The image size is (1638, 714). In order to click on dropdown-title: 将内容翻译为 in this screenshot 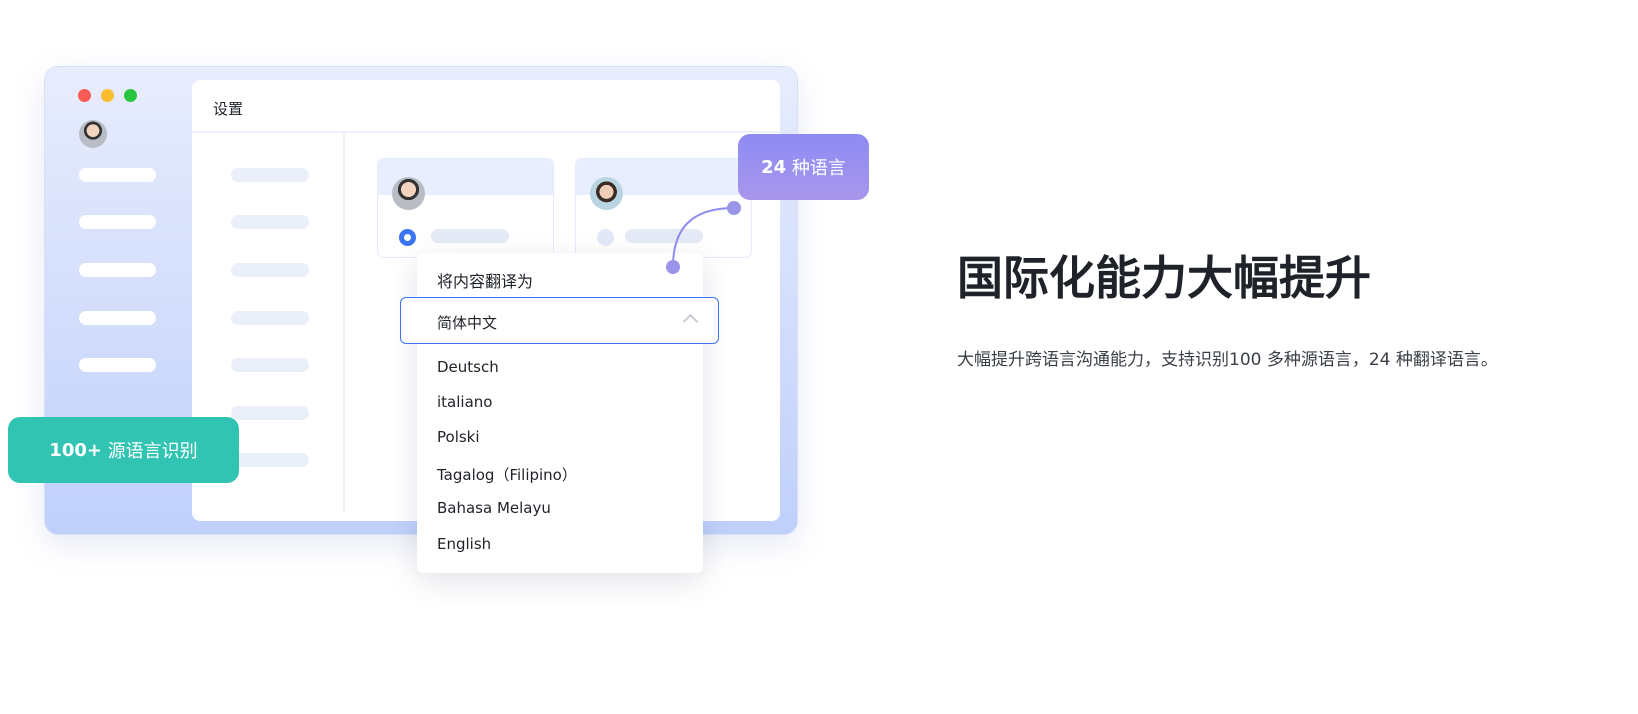, I will do `click(485, 281)`.